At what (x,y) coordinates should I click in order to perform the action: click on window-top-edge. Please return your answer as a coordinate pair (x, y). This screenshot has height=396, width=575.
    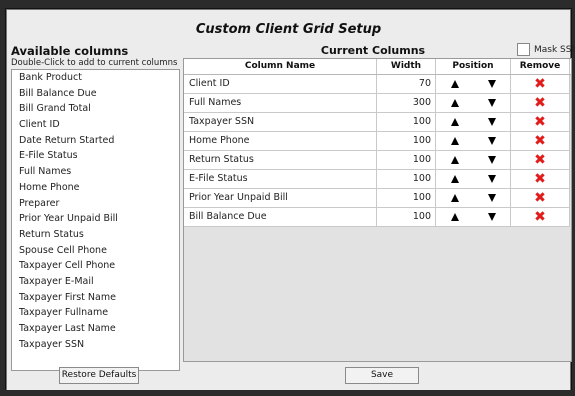
    Looking at the image, I should click on (287, 4).